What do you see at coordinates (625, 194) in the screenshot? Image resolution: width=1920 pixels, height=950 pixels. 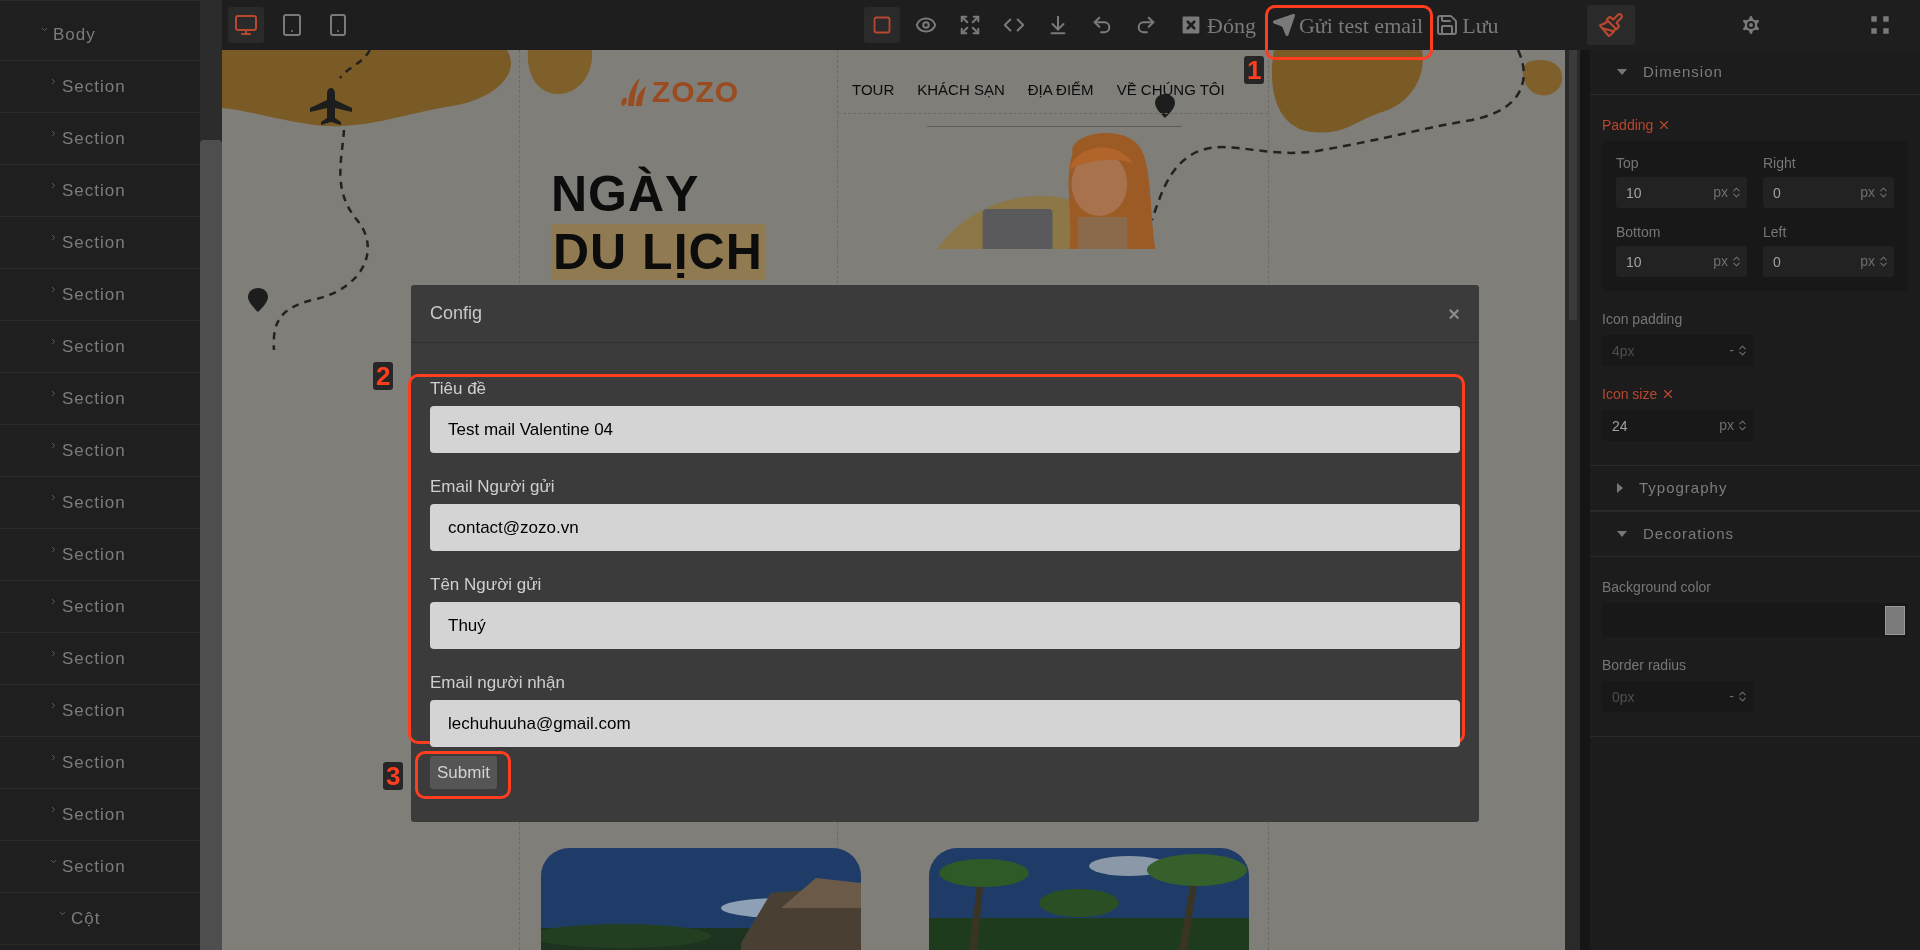 I see `hero-heading: NGÀY` at bounding box center [625, 194].